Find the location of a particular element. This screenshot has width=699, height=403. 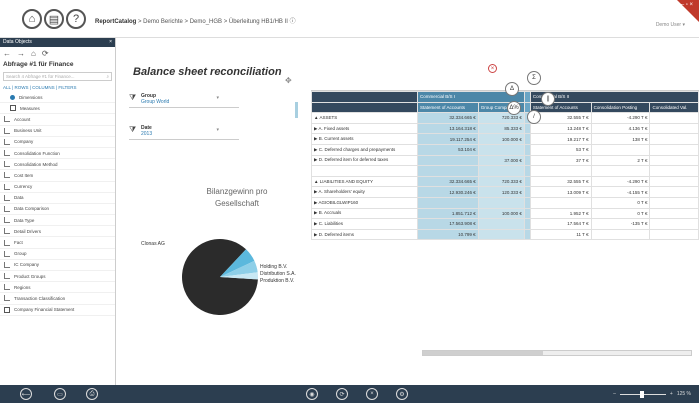

zoom-control: – + 125 % is located at coordinates (652, 394).